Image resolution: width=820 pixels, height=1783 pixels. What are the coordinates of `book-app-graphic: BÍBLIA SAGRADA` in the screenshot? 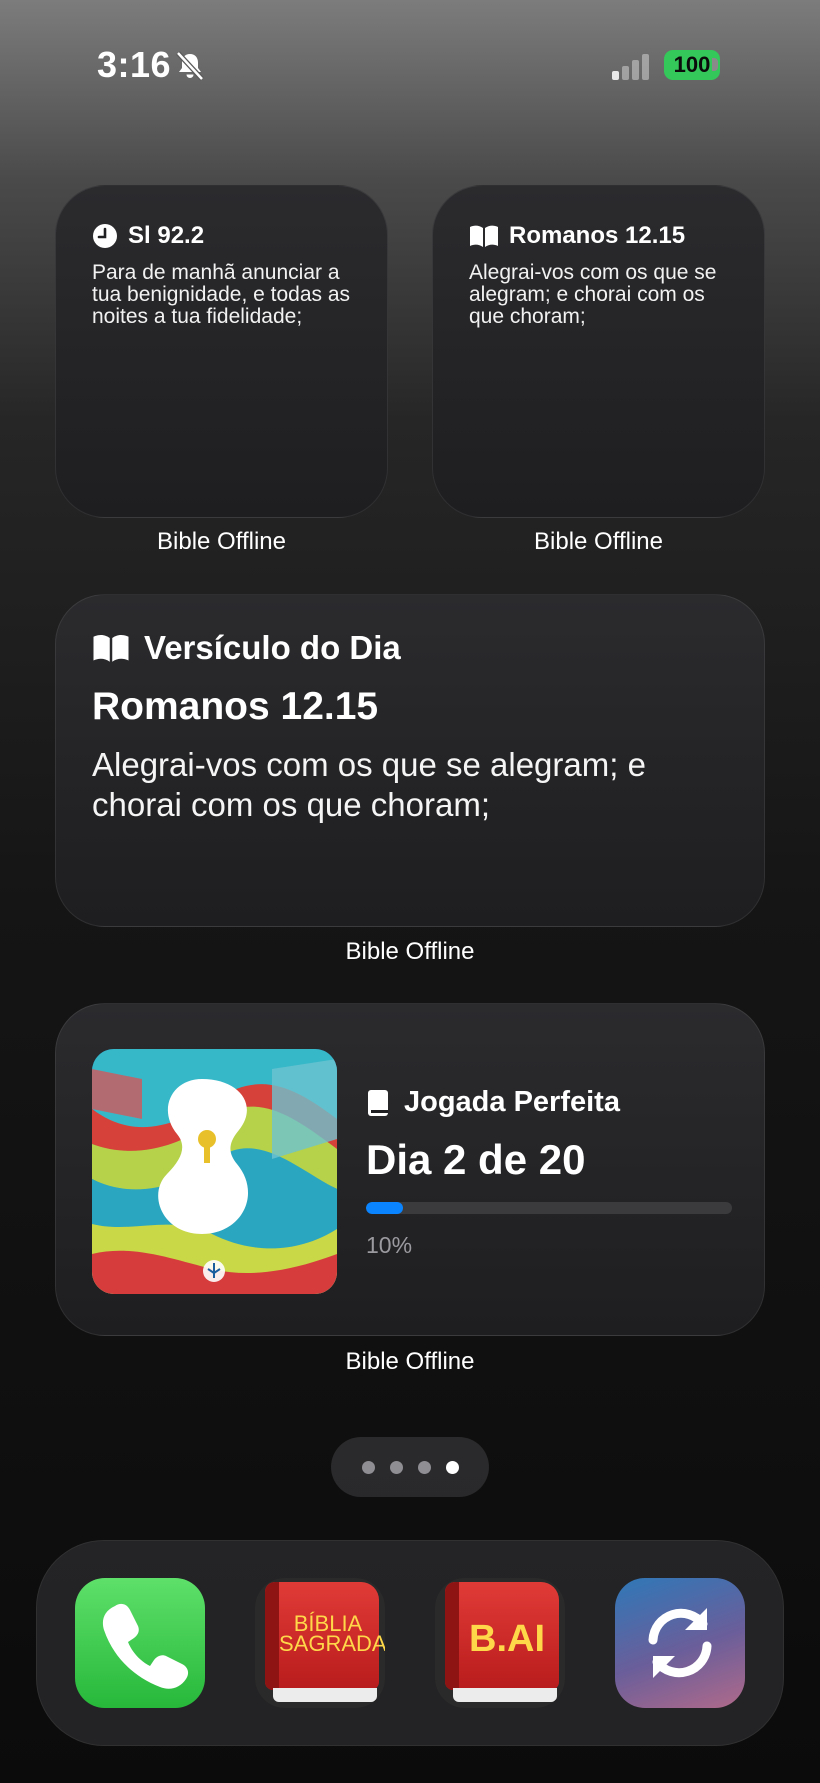 It's located at (320, 1643).